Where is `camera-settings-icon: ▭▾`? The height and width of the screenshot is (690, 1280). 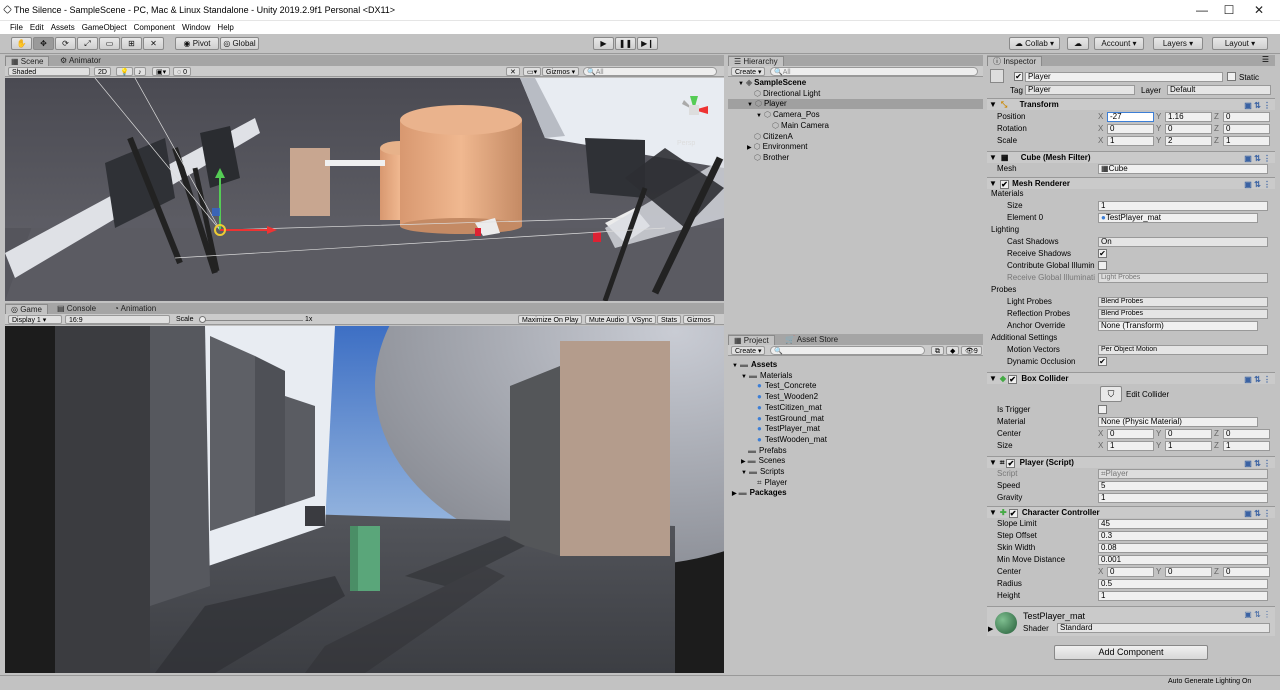
camera-settings-icon: ▭▾ is located at coordinates (532, 71).